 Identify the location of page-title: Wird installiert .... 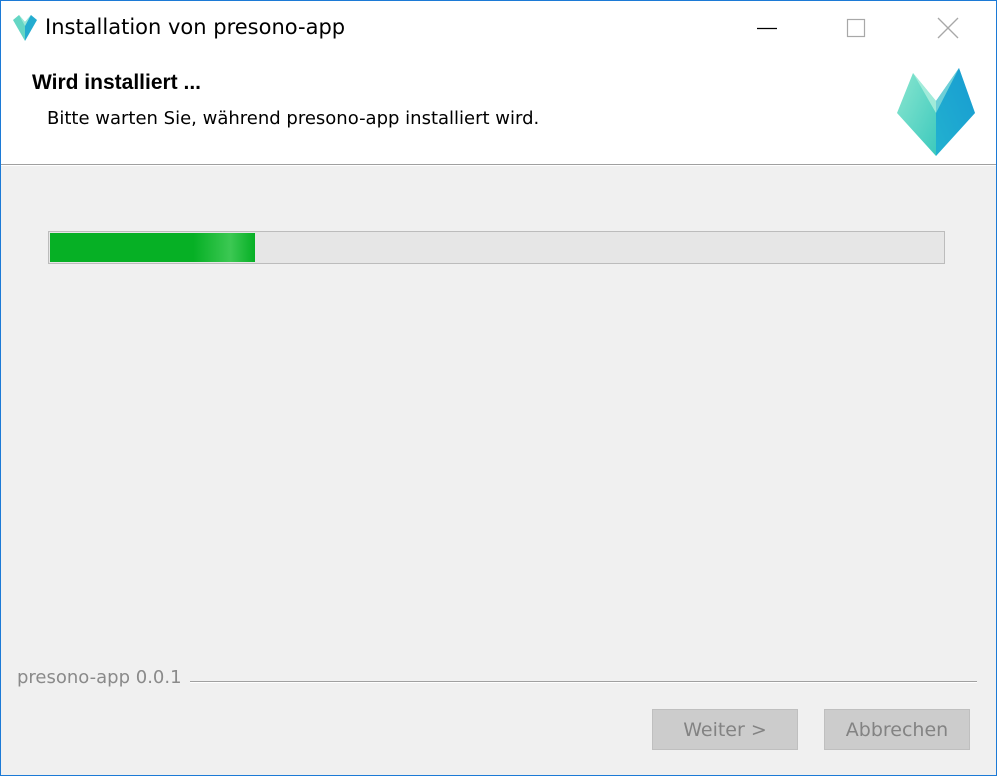
(117, 82).